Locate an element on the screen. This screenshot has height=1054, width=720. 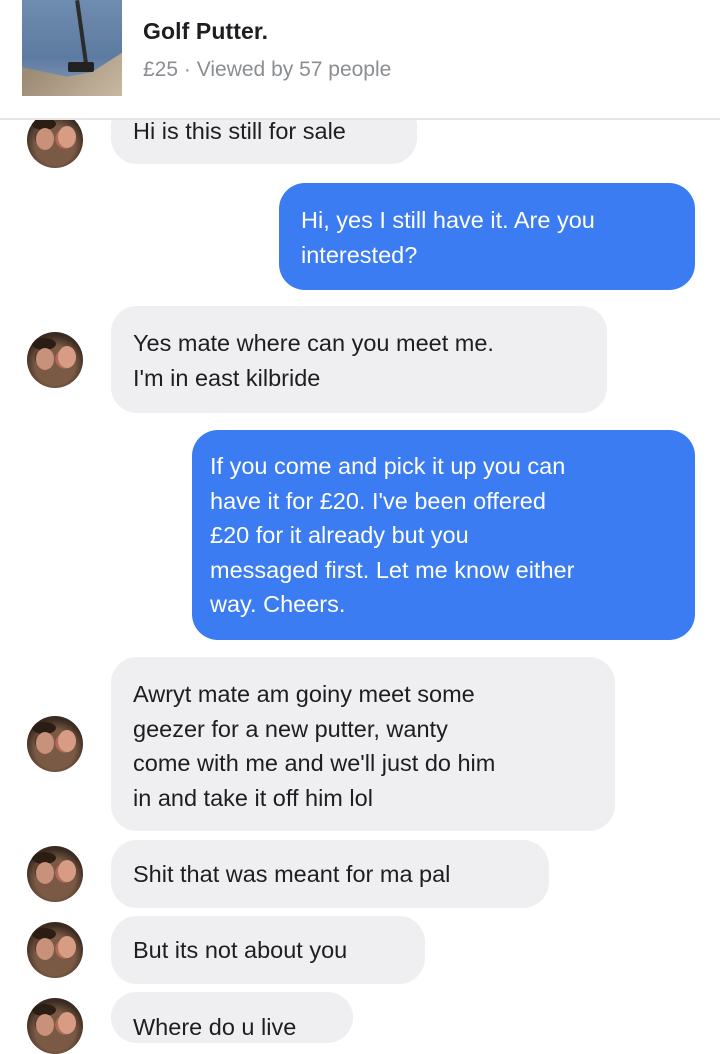
message-bubble-incoming: Shit that was meant for ma pal is located at coordinates (330, 874).